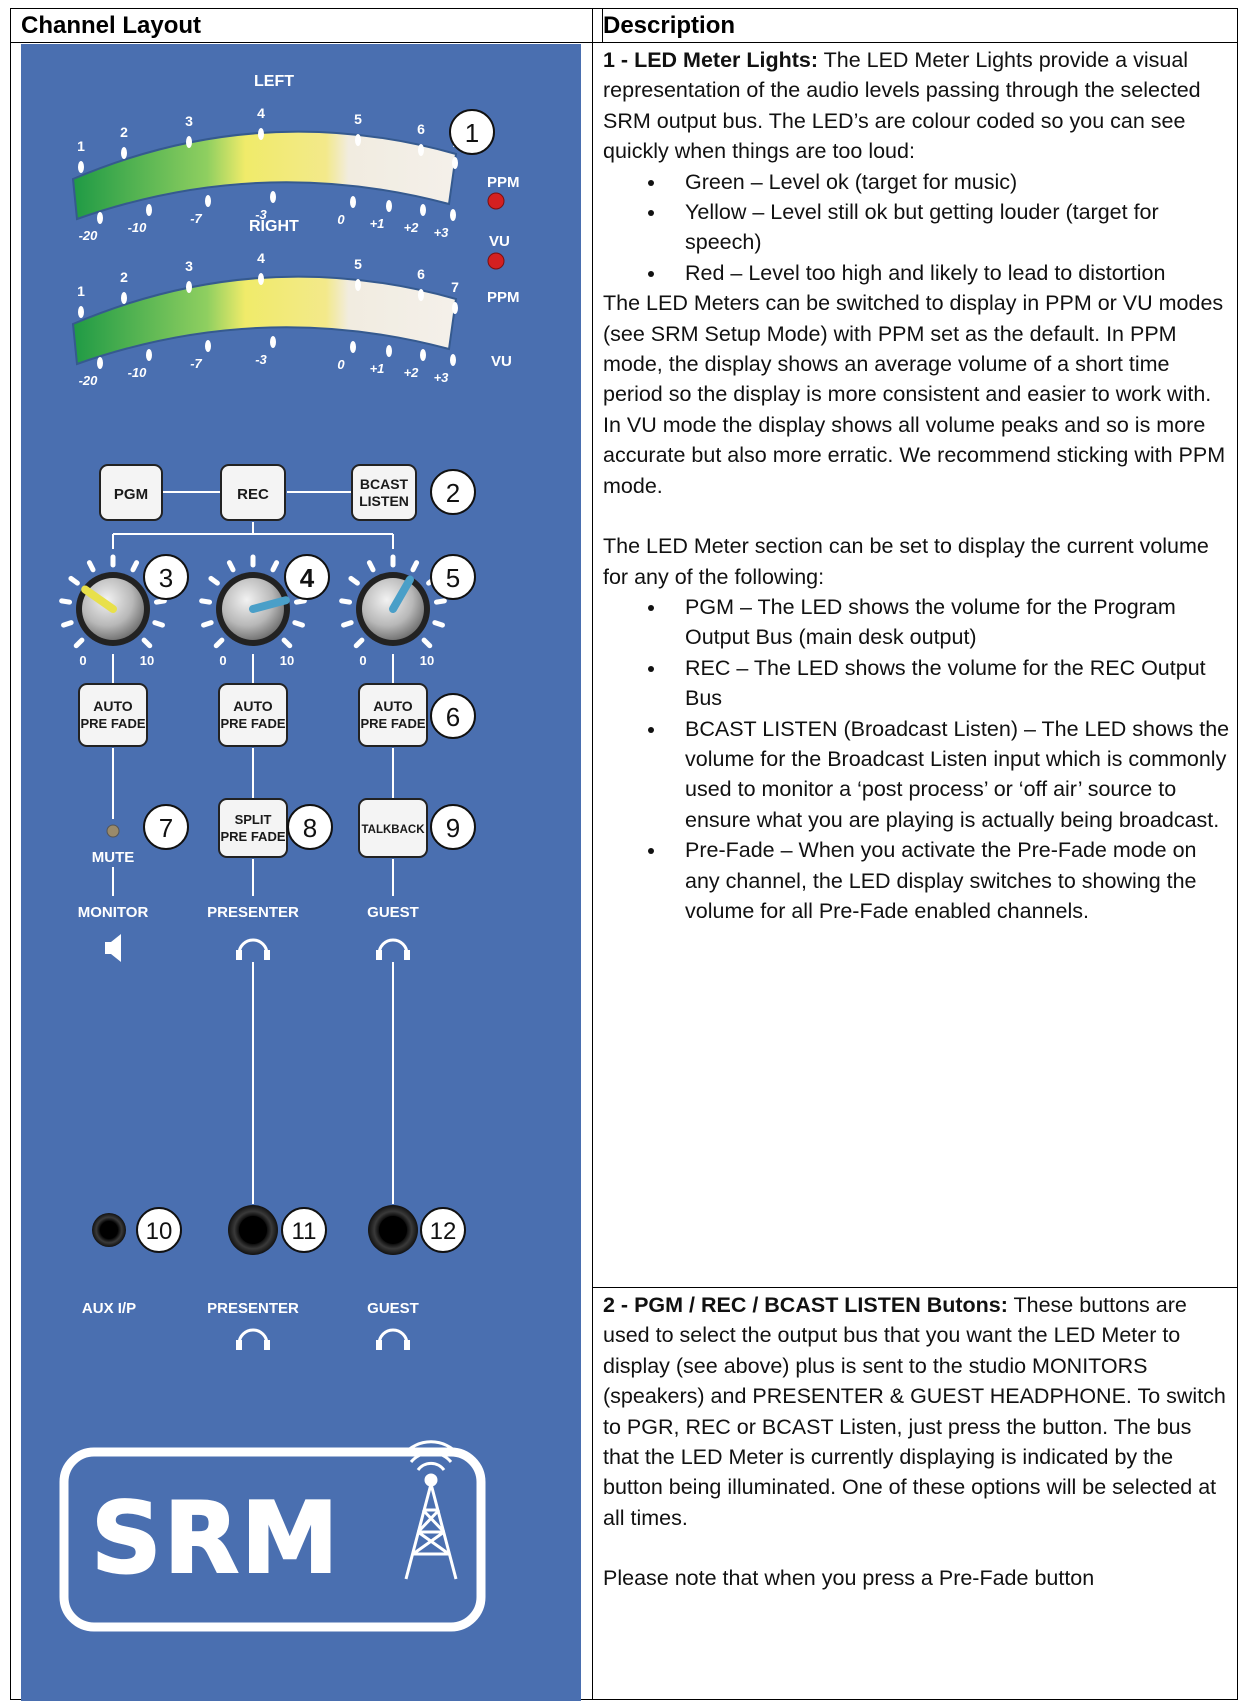 The height and width of the screenshot is (1701, 1239). Describe the element at coordinates (253, 828) in the screenshot. I see `split-pre-fade-button` at that location.